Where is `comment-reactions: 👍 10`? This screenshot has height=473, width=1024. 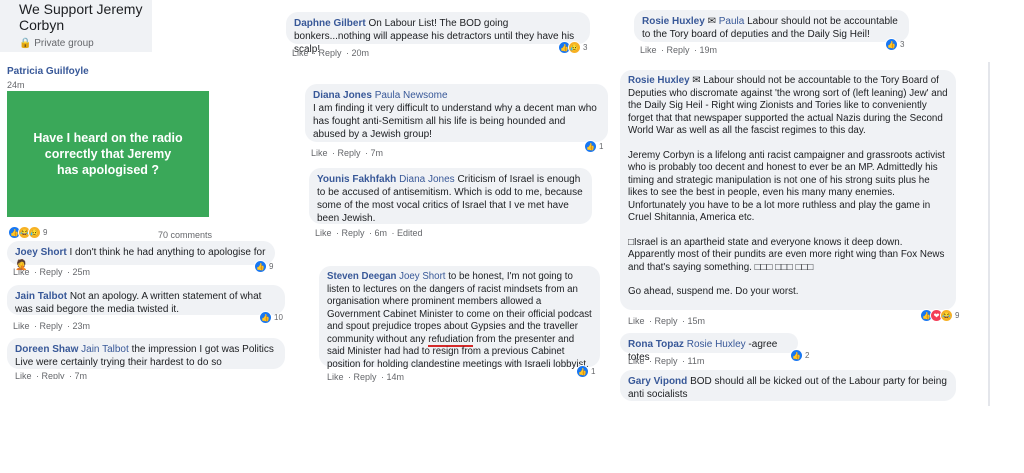
comment-reactions: 👍 10 is located at coordinates (271, 317).